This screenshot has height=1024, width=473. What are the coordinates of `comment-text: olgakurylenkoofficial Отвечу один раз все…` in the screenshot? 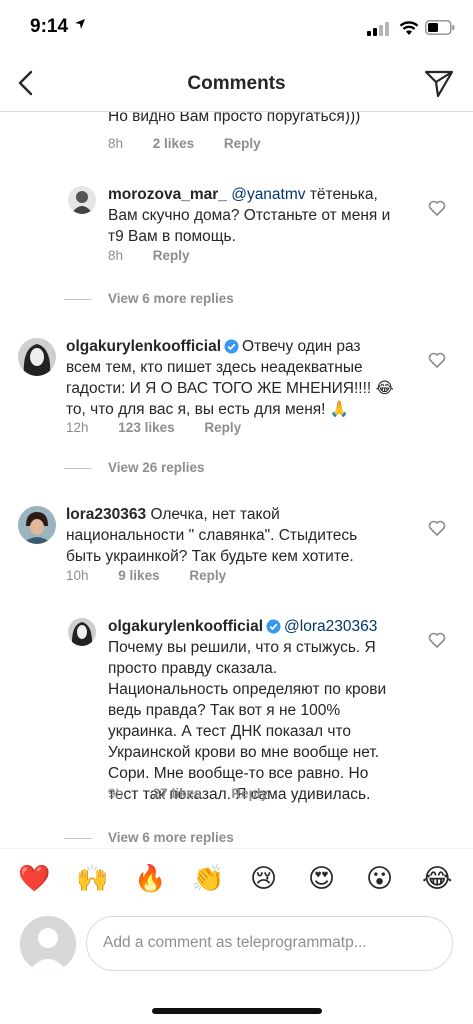 It's located at (230, 378).